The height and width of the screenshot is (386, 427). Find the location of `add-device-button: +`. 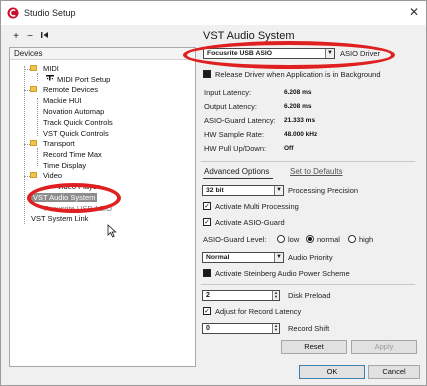

add-device-button: + is located at coordinates (16, 37).